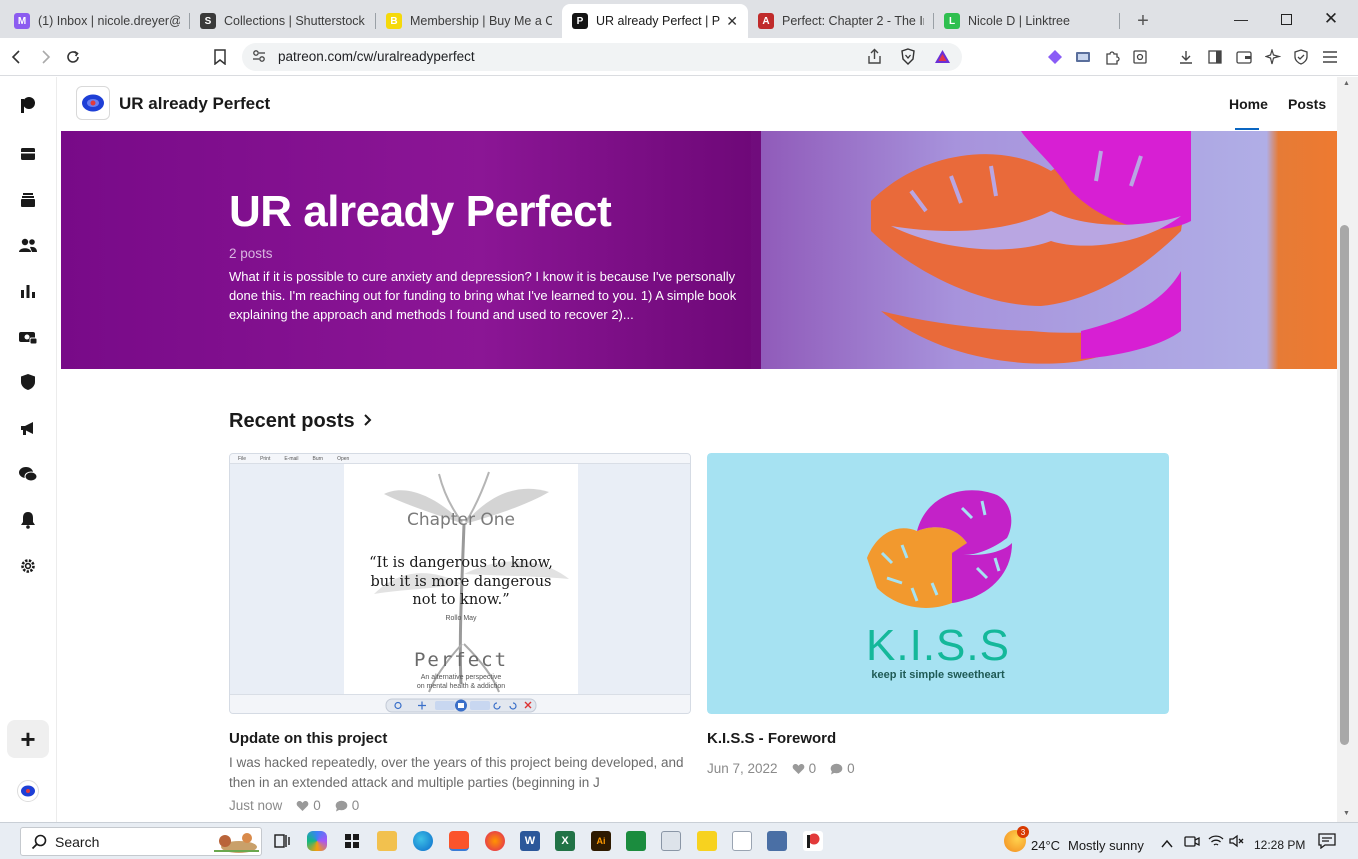  Describe the element at coordinates (469, 21) in the screenshot. I see `browser-tab: B Membership | Buy Me a Coffe` at that location.